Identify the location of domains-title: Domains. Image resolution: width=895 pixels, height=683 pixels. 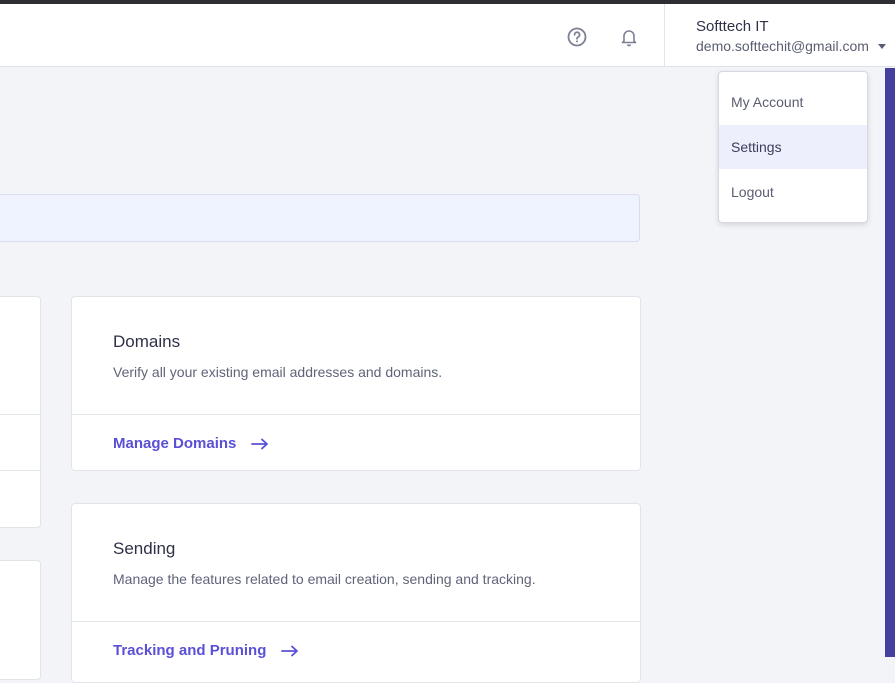
(147, 341).